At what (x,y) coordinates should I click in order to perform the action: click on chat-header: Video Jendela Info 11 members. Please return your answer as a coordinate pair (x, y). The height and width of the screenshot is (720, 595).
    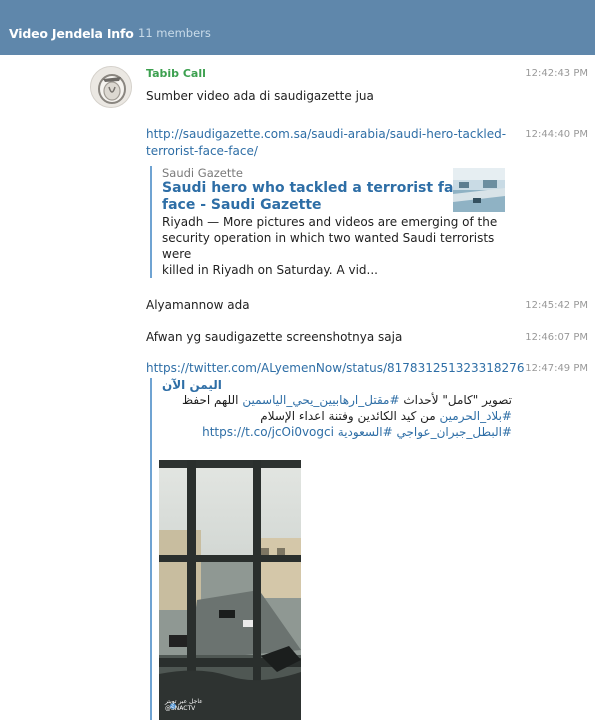
    Looking at the image, I should click on (297, 27).